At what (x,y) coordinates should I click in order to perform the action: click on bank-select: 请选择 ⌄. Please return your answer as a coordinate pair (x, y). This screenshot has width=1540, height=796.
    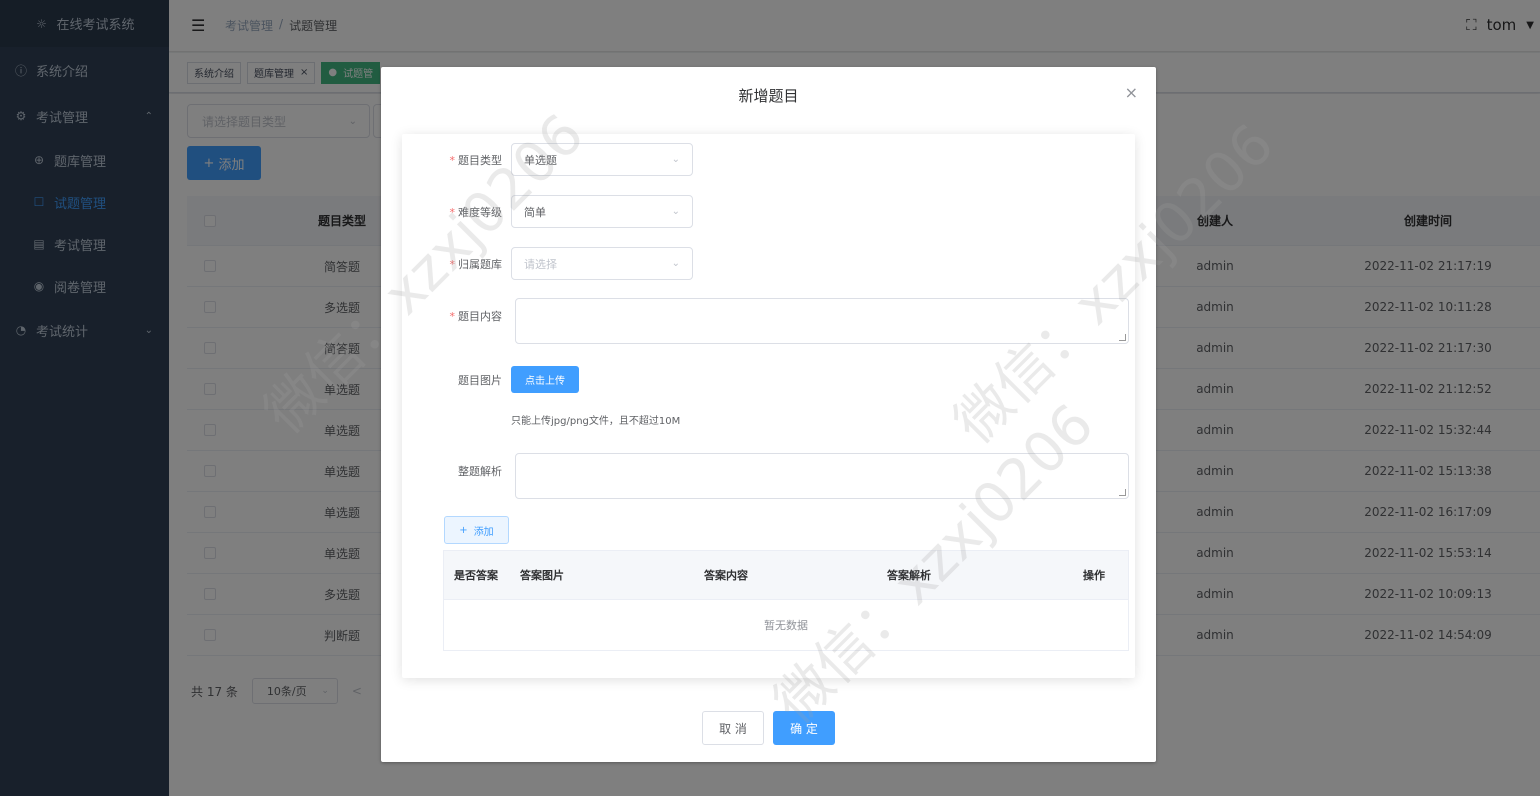
    Looking at the image, I should click on (602, 263).